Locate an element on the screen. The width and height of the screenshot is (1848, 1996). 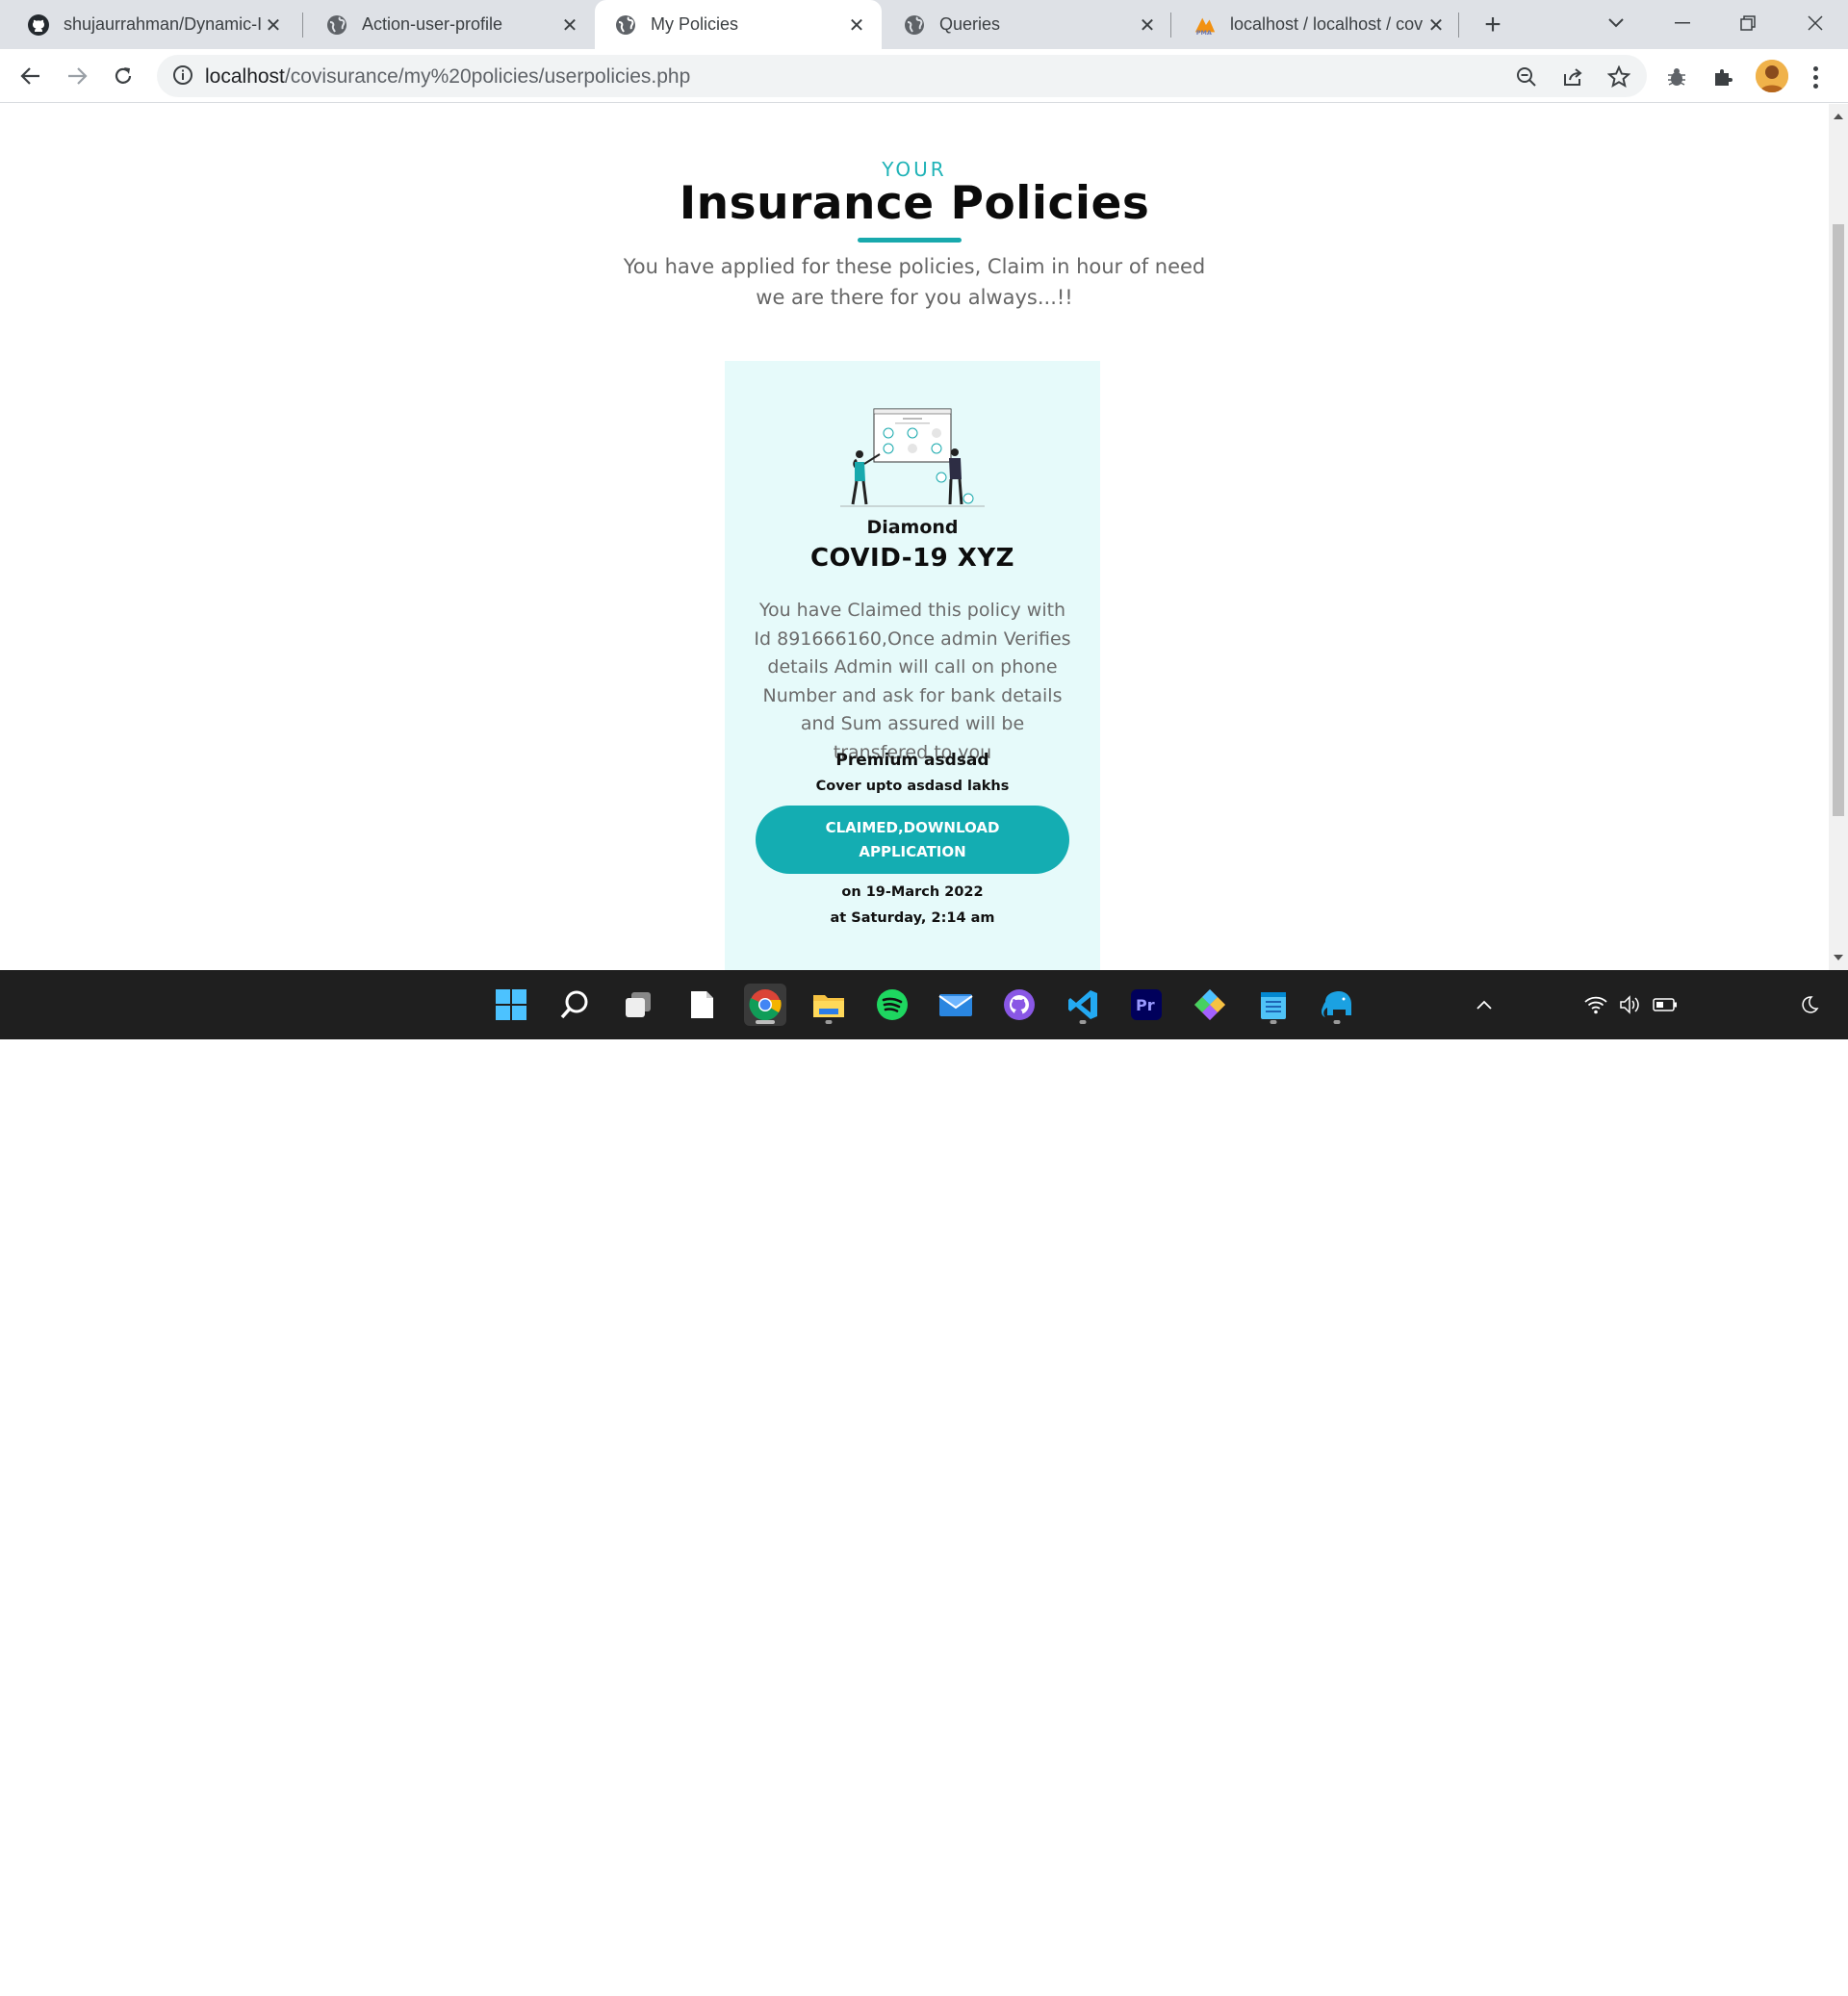
share-icon is located at coordinates (1572, 77).